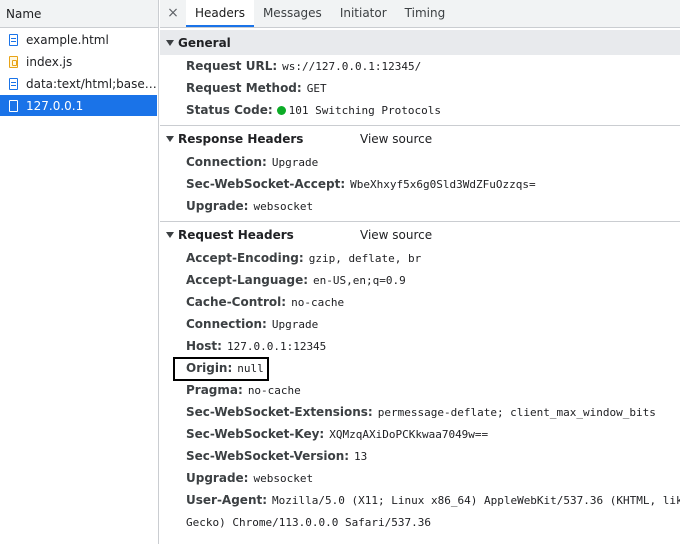  I want to click on header-value: XQMzqAXiDoPCKkwaa7049w==, so click(409, 434).